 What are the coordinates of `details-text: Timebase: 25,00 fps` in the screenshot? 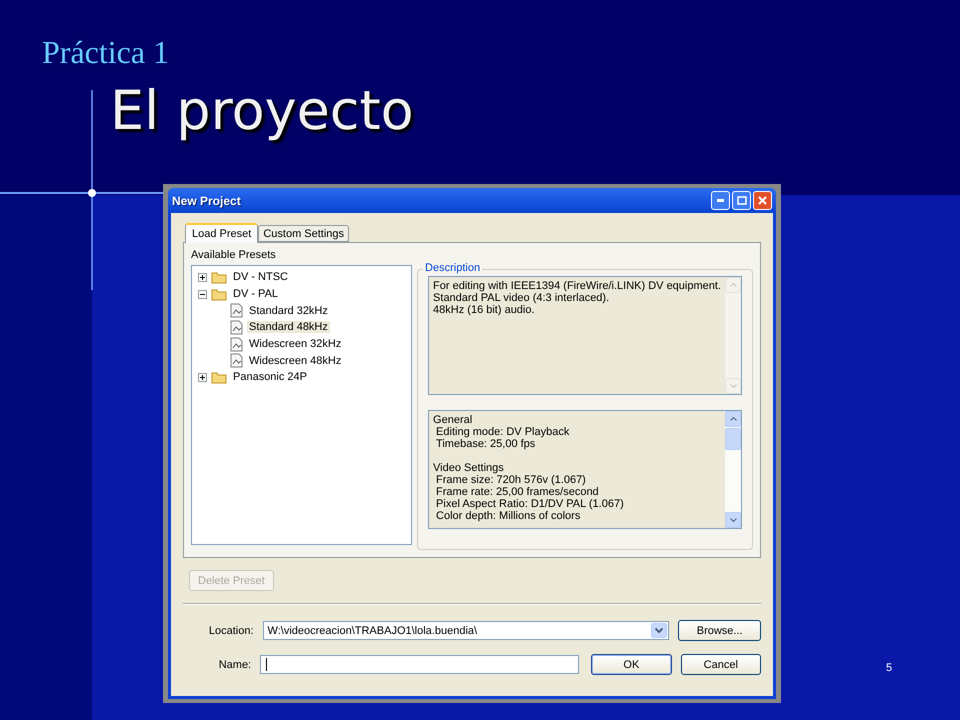 It's located at (485, 444).